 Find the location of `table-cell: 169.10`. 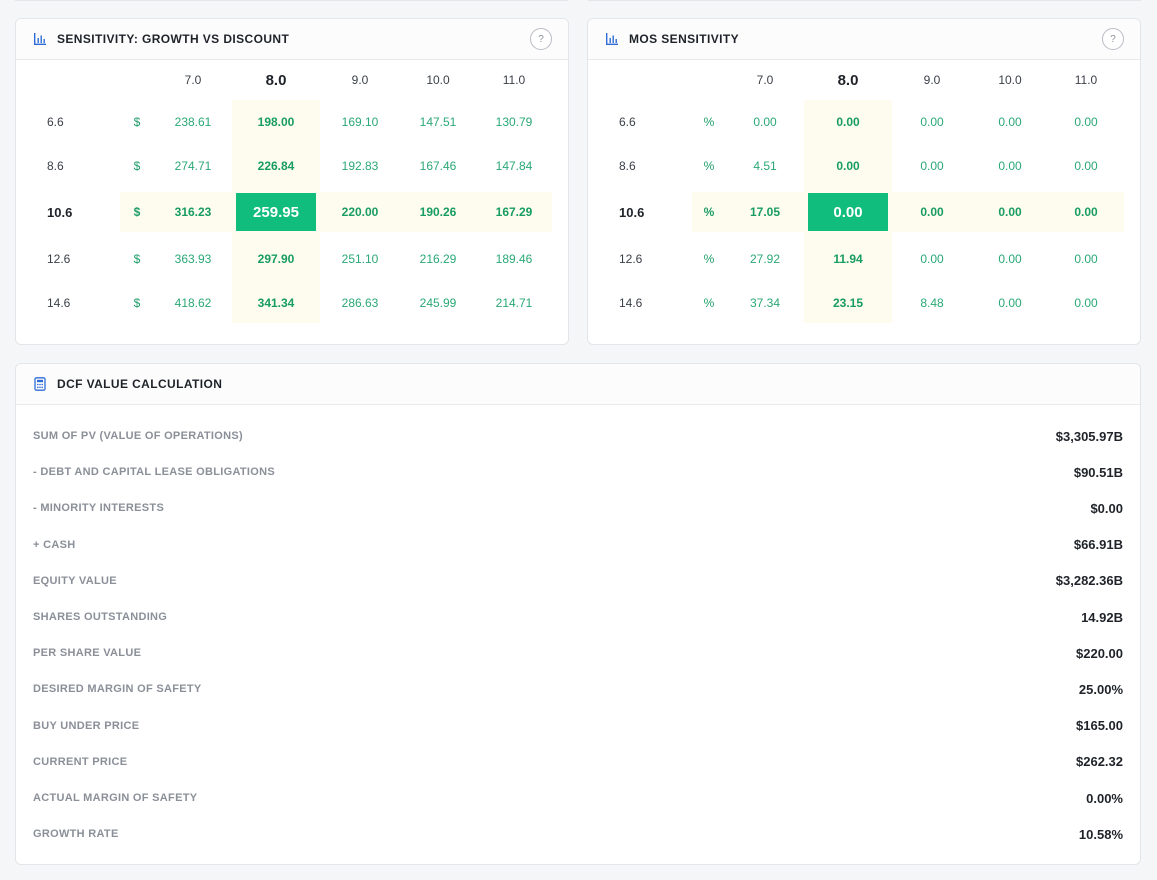

table-cell: 169.10 is located at coordinates (360, 122).